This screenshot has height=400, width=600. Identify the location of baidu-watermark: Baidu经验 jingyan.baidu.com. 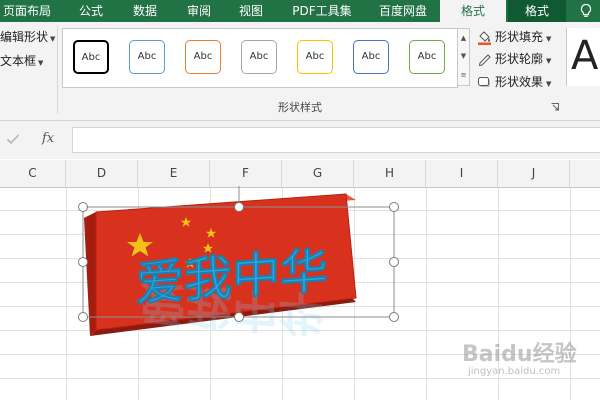
(527, 366).